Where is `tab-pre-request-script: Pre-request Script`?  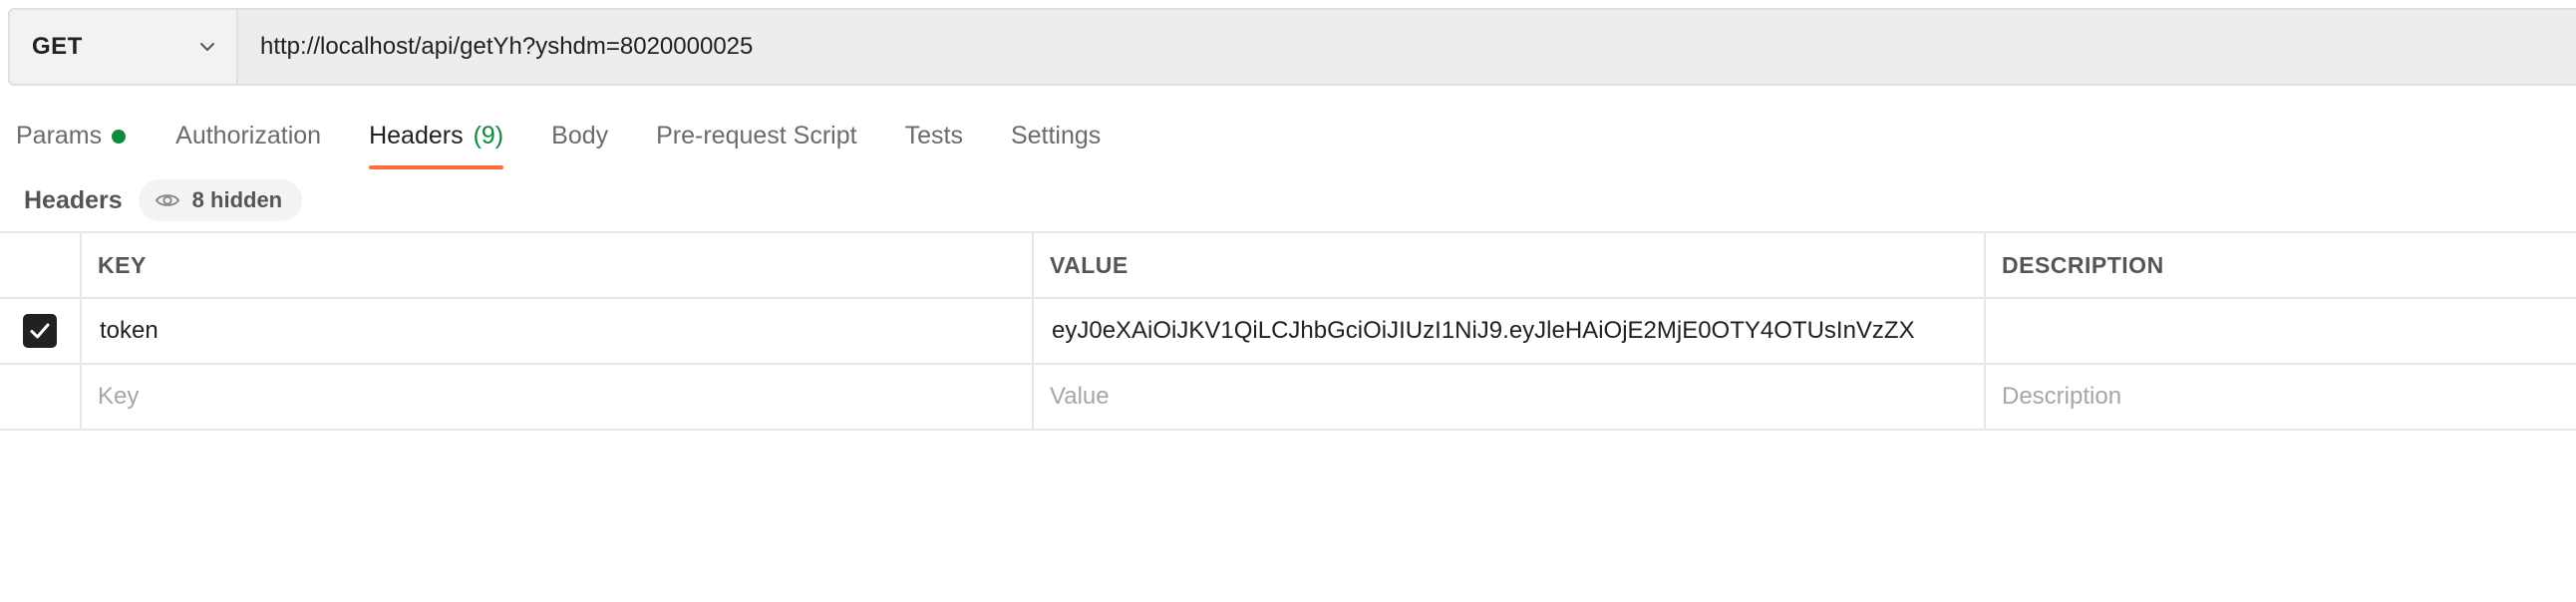
tab-pre-request-script: Pre-request Script is located at coordinates (756, 142).